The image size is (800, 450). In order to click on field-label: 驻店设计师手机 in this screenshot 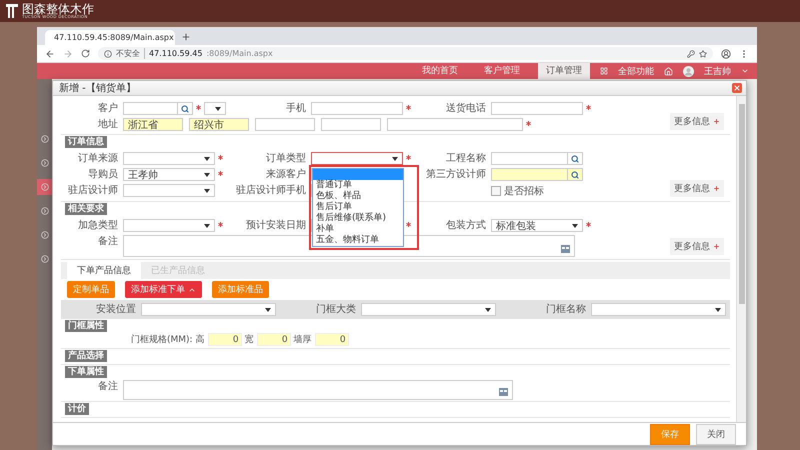, I will do `click(271, 191)`.